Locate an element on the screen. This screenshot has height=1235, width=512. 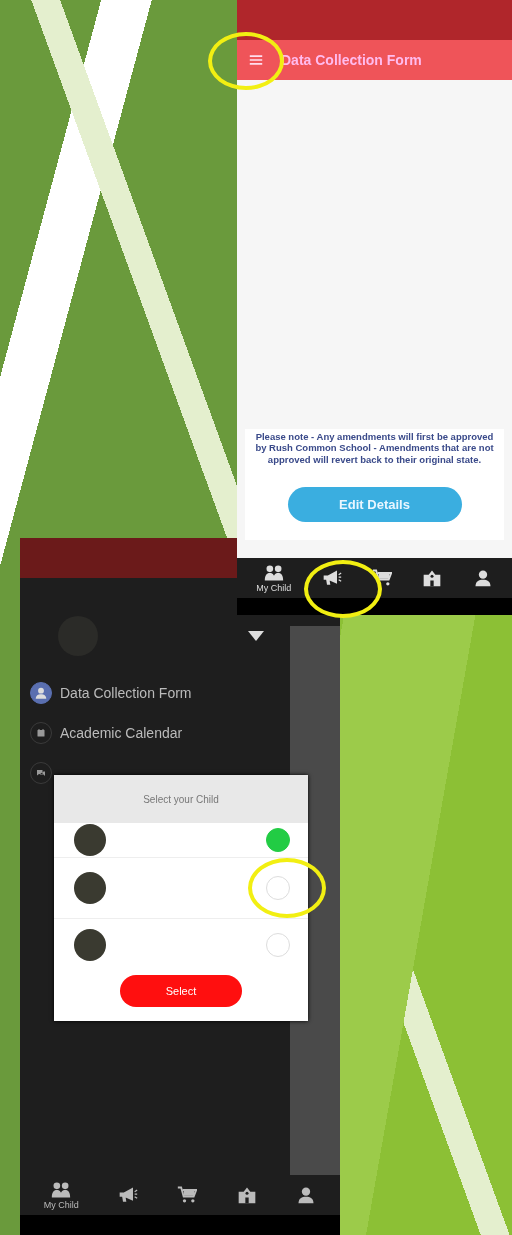
calendar-icon is located at coordinates (41, 733).